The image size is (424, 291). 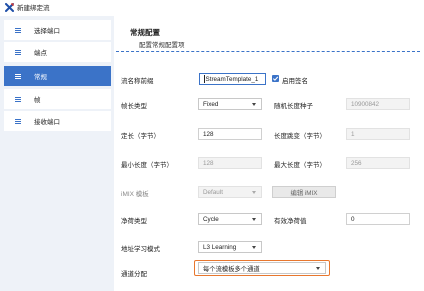 What do you see at coordinates (230, 219) in the screenshot?
I see `payload-type-select: Cycle` at bounding box center [230, 219].